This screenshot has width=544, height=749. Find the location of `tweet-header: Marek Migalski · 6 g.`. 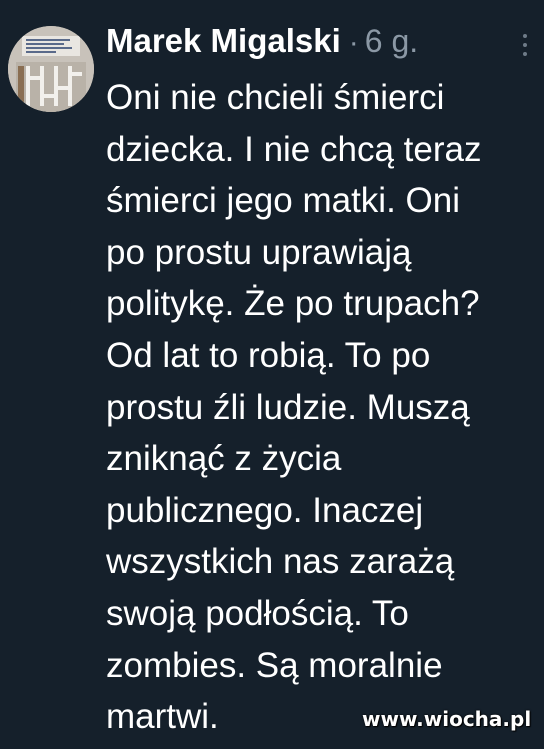

tweet-header: Marek Migalski · 6 g. is located at coordinates (262, 44).